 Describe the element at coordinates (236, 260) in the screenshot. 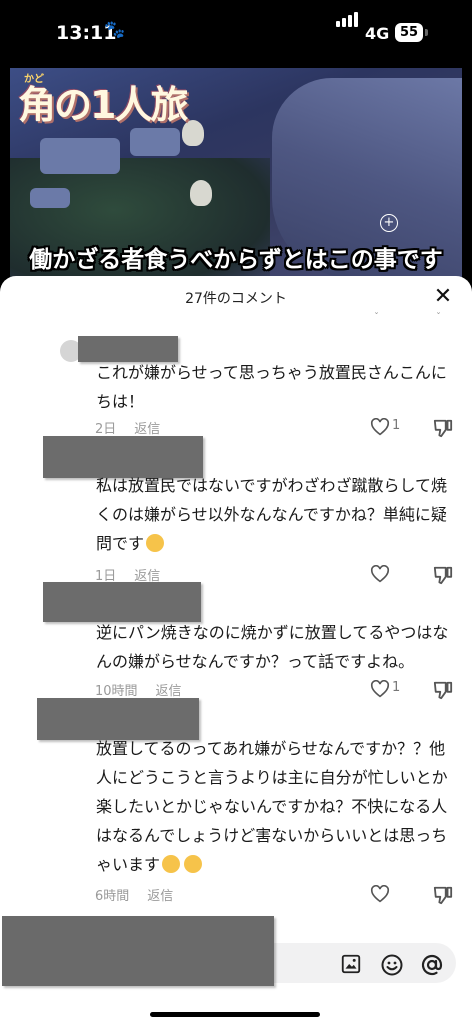

I see `video-caption: 働かざる者食うべからずとはこの事です` at that location.